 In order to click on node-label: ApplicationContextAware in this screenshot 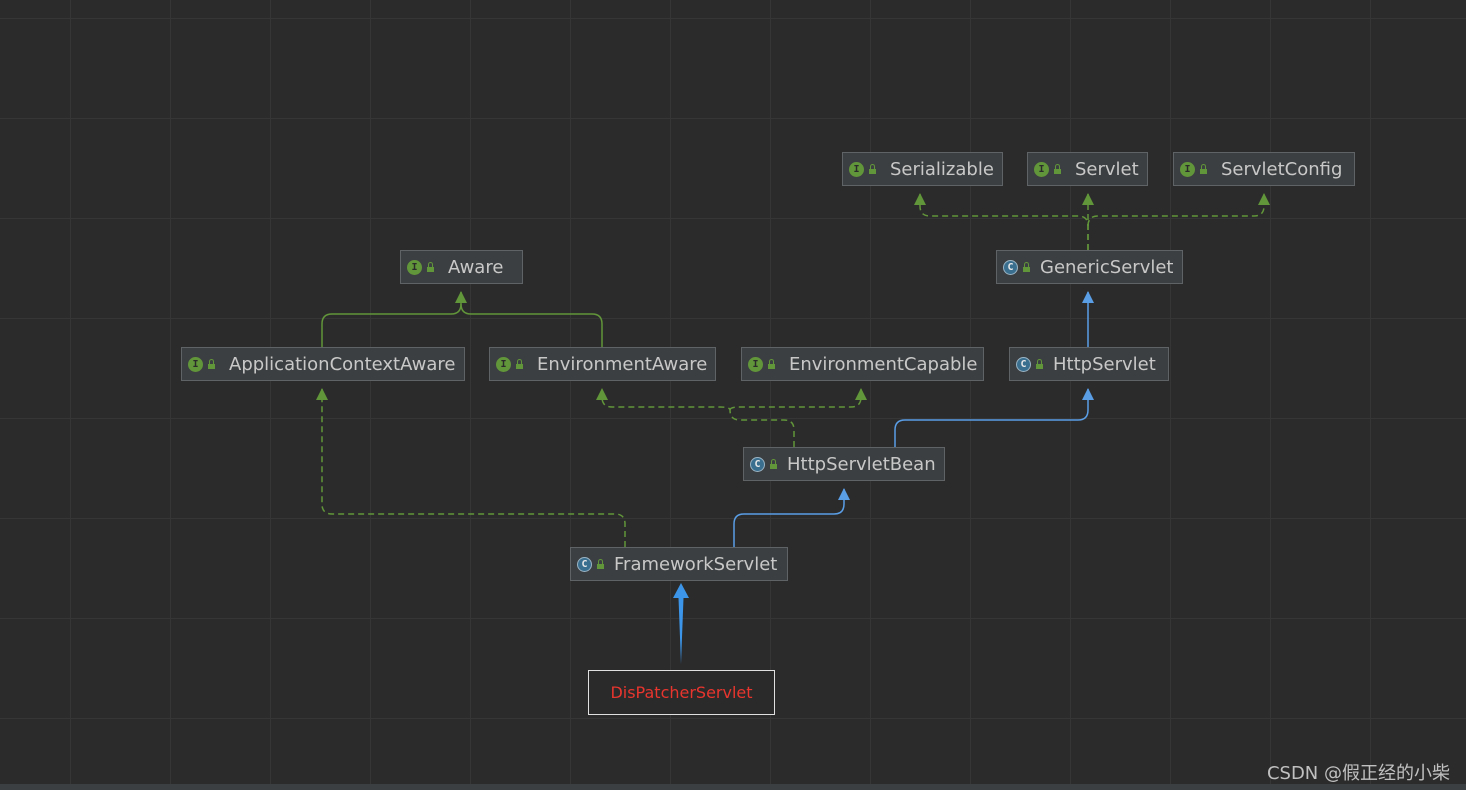, I will do `click(342, 364)`.